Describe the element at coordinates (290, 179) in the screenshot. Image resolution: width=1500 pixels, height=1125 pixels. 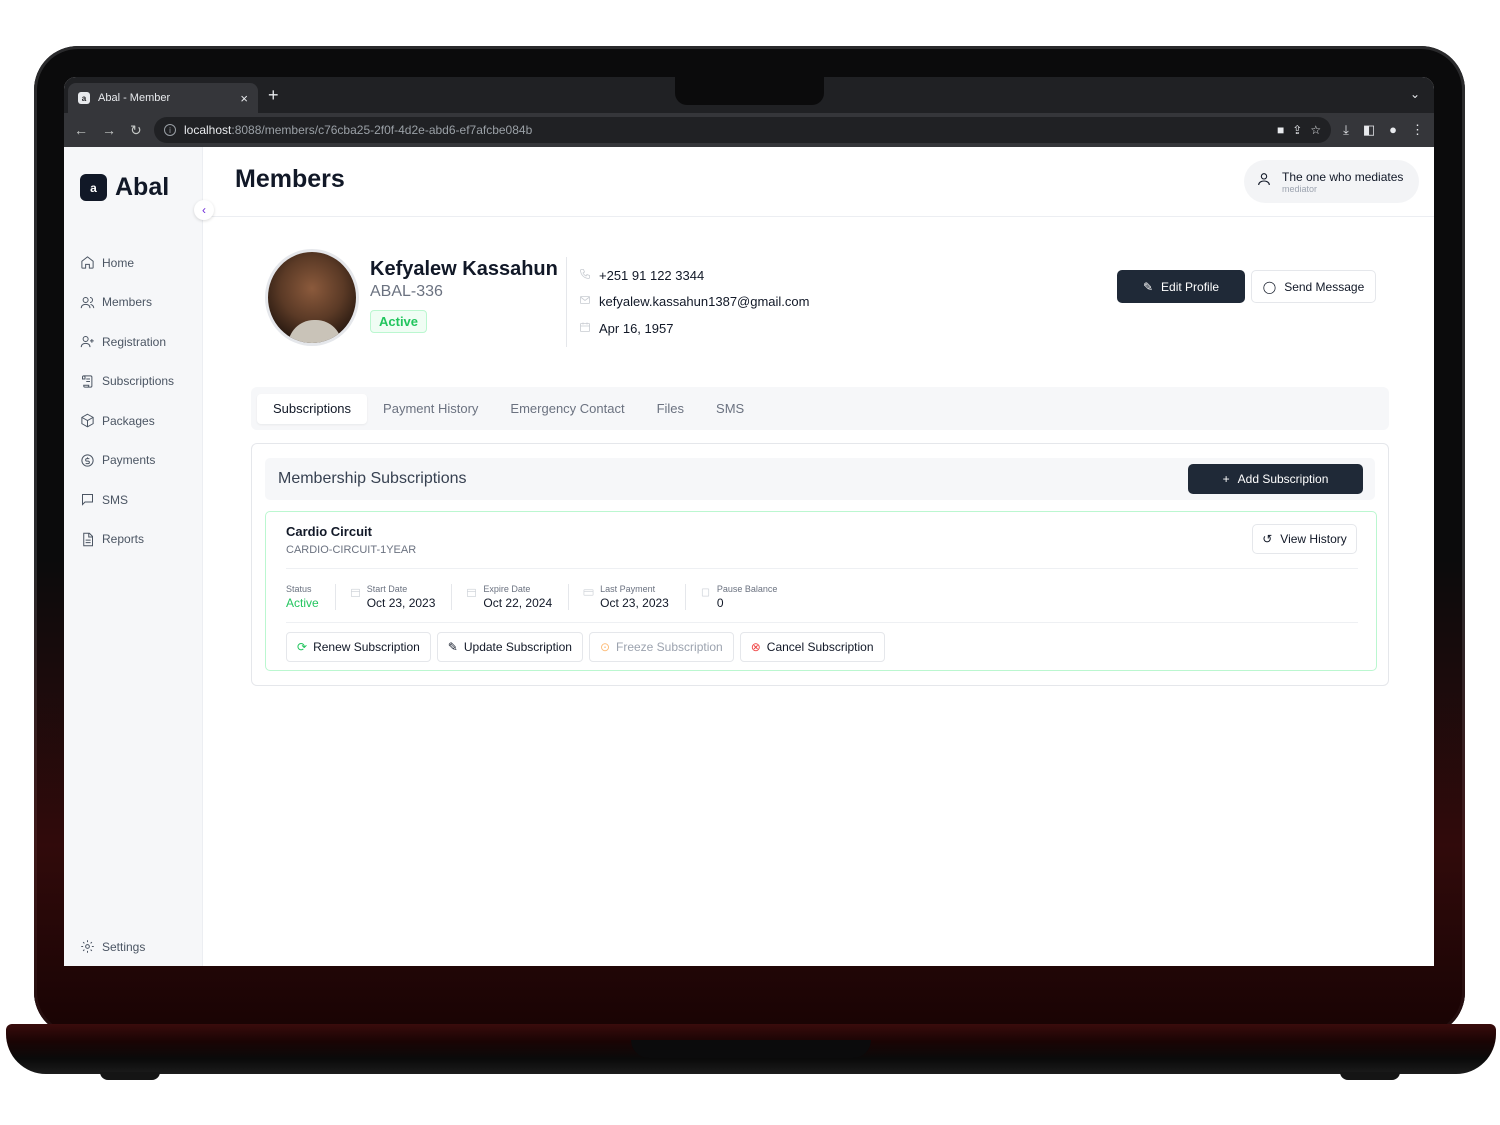
I see `page-title: Members` at that location.